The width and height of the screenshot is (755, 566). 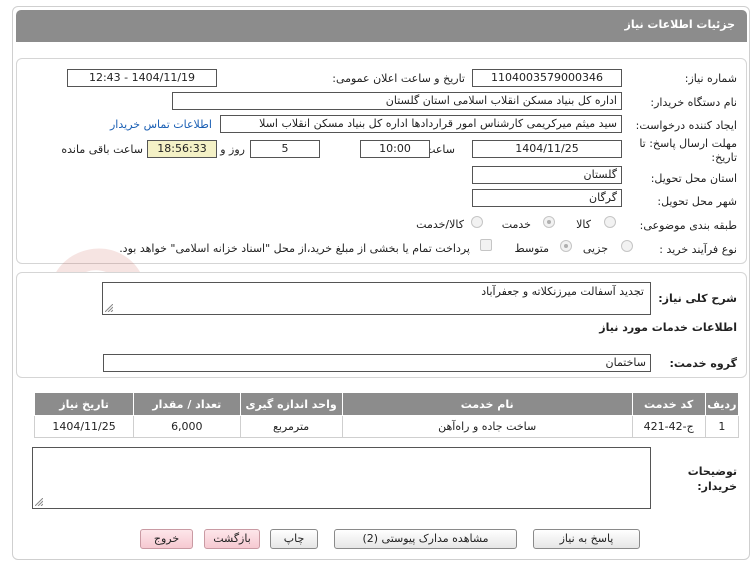 I want to click on city-label: شهر محل تحویل:, so click(x=697, y=201).